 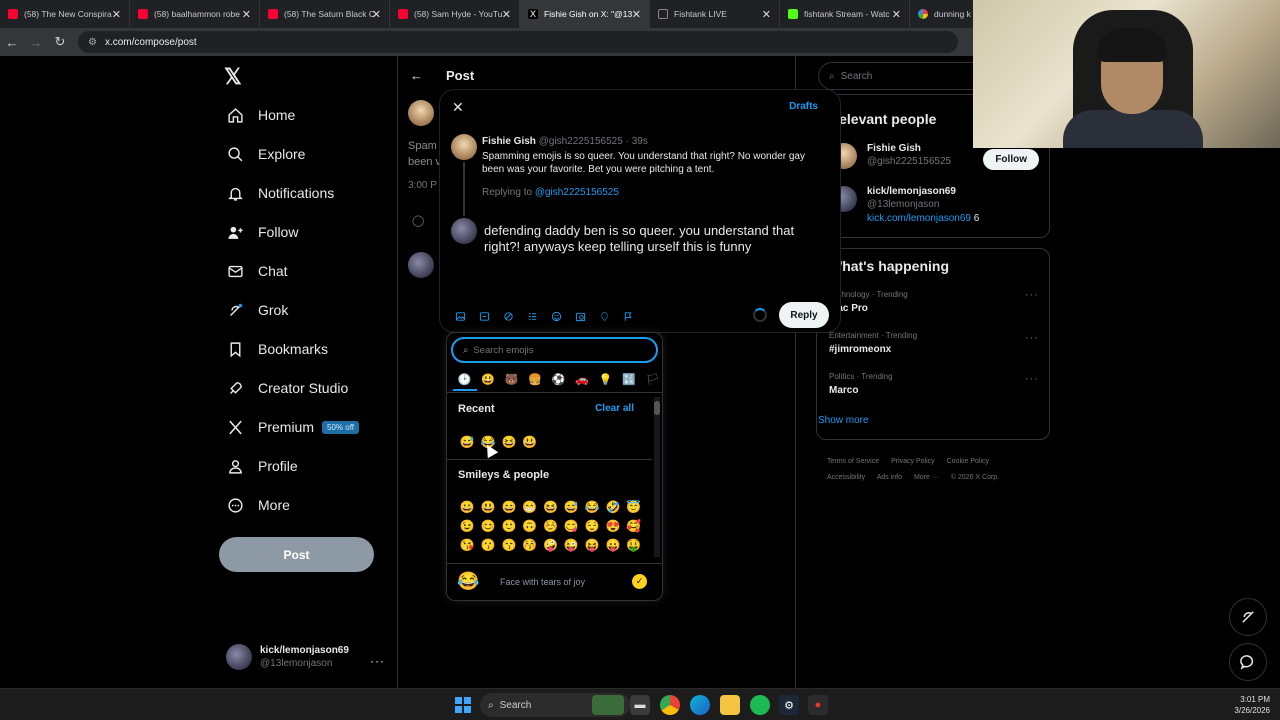 What do you see at coordinates (571, 545) in the screenshot?
I see `emoji: 😜` at bounding box center [571, 545].